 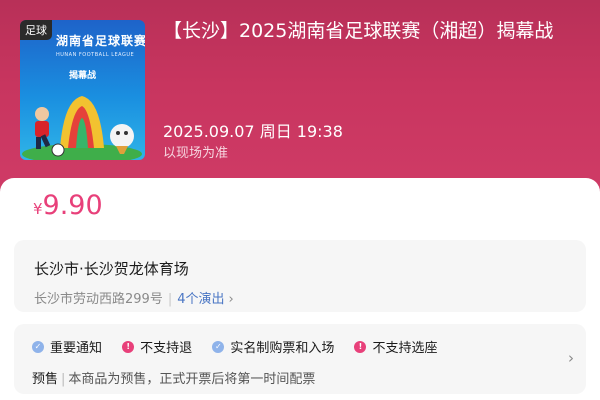 I want to click on tag-label: 重要通知, so click(x=76, y=348).